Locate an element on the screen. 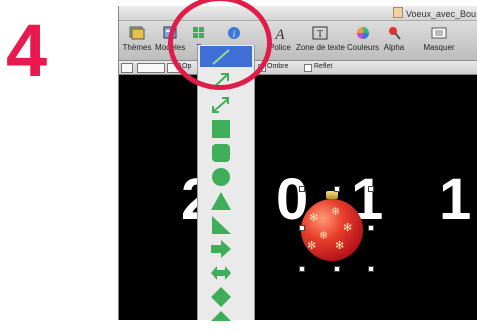 The image size is (477, 331). step-number: 4 is located at coordinates (27, 50).